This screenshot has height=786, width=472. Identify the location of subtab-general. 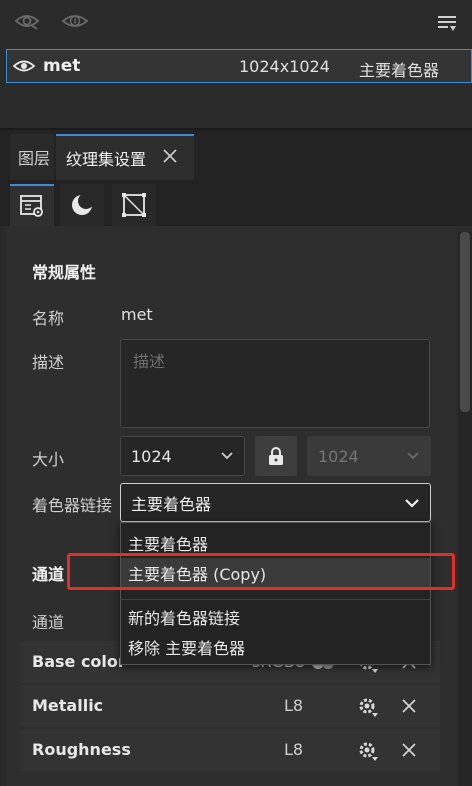
(32, 205).